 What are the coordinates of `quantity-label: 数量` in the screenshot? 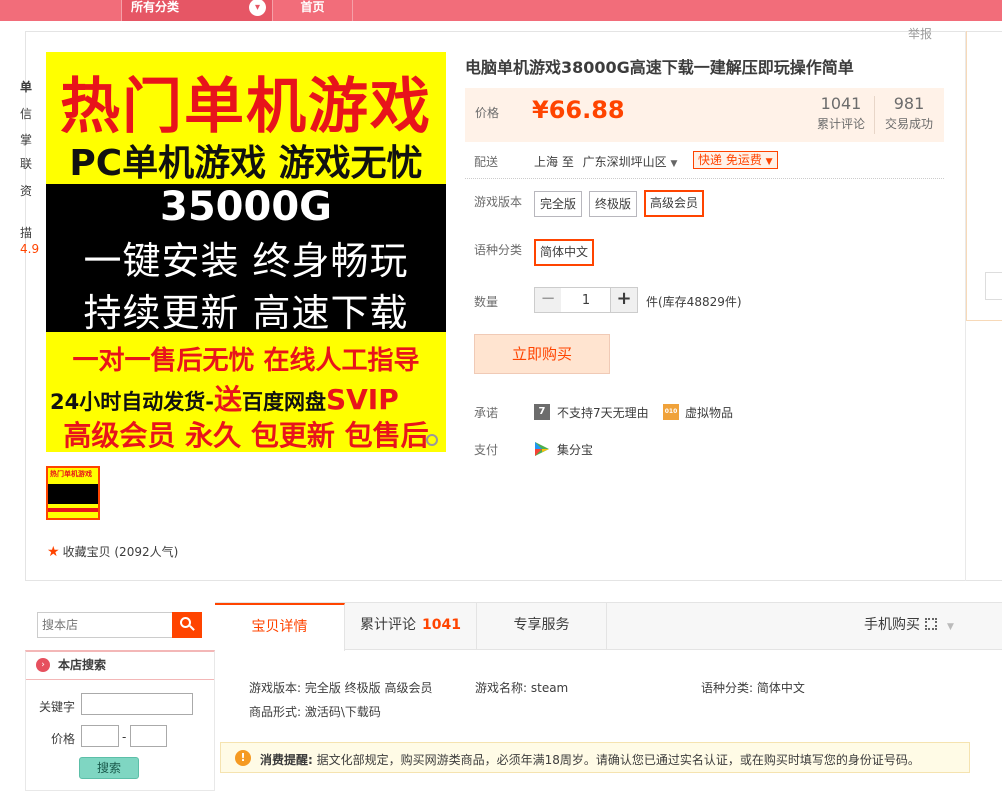 It's located at (486, 302).